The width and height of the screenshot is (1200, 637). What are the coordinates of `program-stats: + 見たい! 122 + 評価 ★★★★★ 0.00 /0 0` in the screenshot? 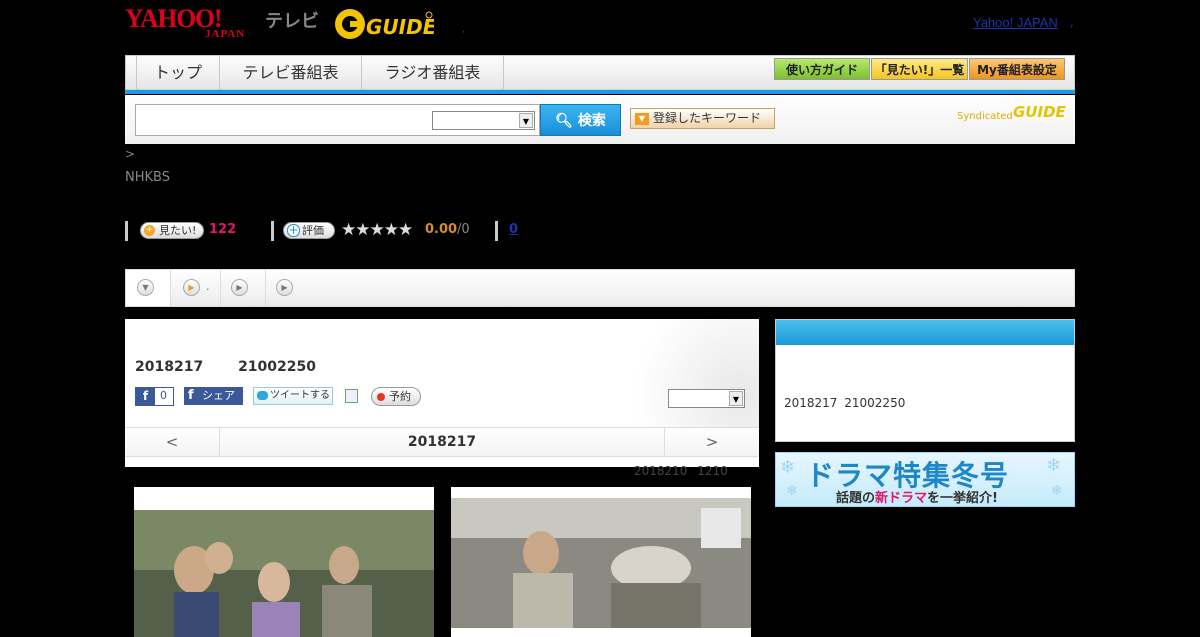 It's located at (375, 230).